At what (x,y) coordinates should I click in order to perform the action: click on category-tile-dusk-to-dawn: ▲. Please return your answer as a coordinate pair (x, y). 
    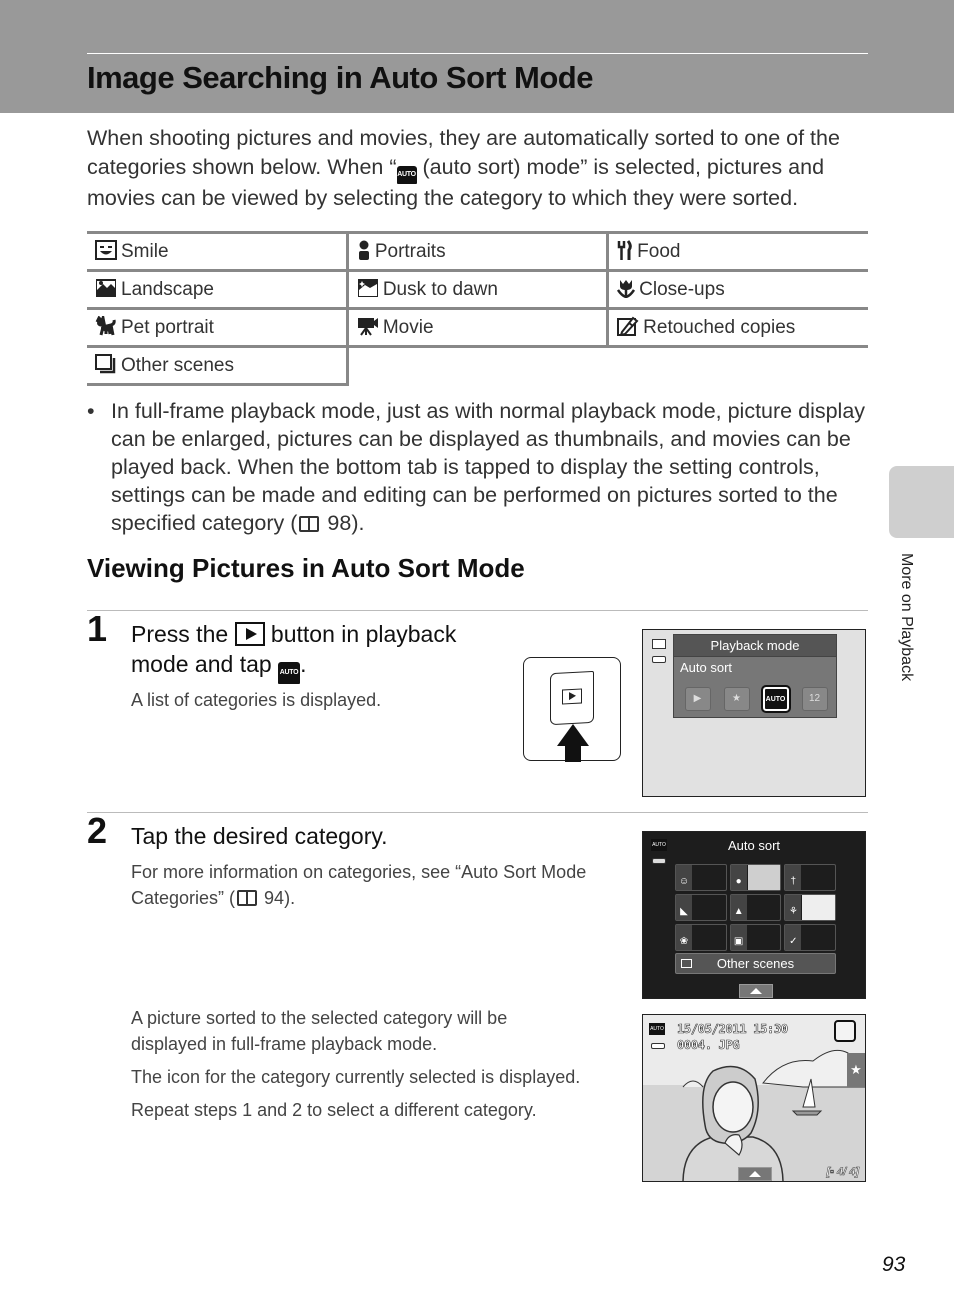
    Looking at the image, I should click on (755, 907).